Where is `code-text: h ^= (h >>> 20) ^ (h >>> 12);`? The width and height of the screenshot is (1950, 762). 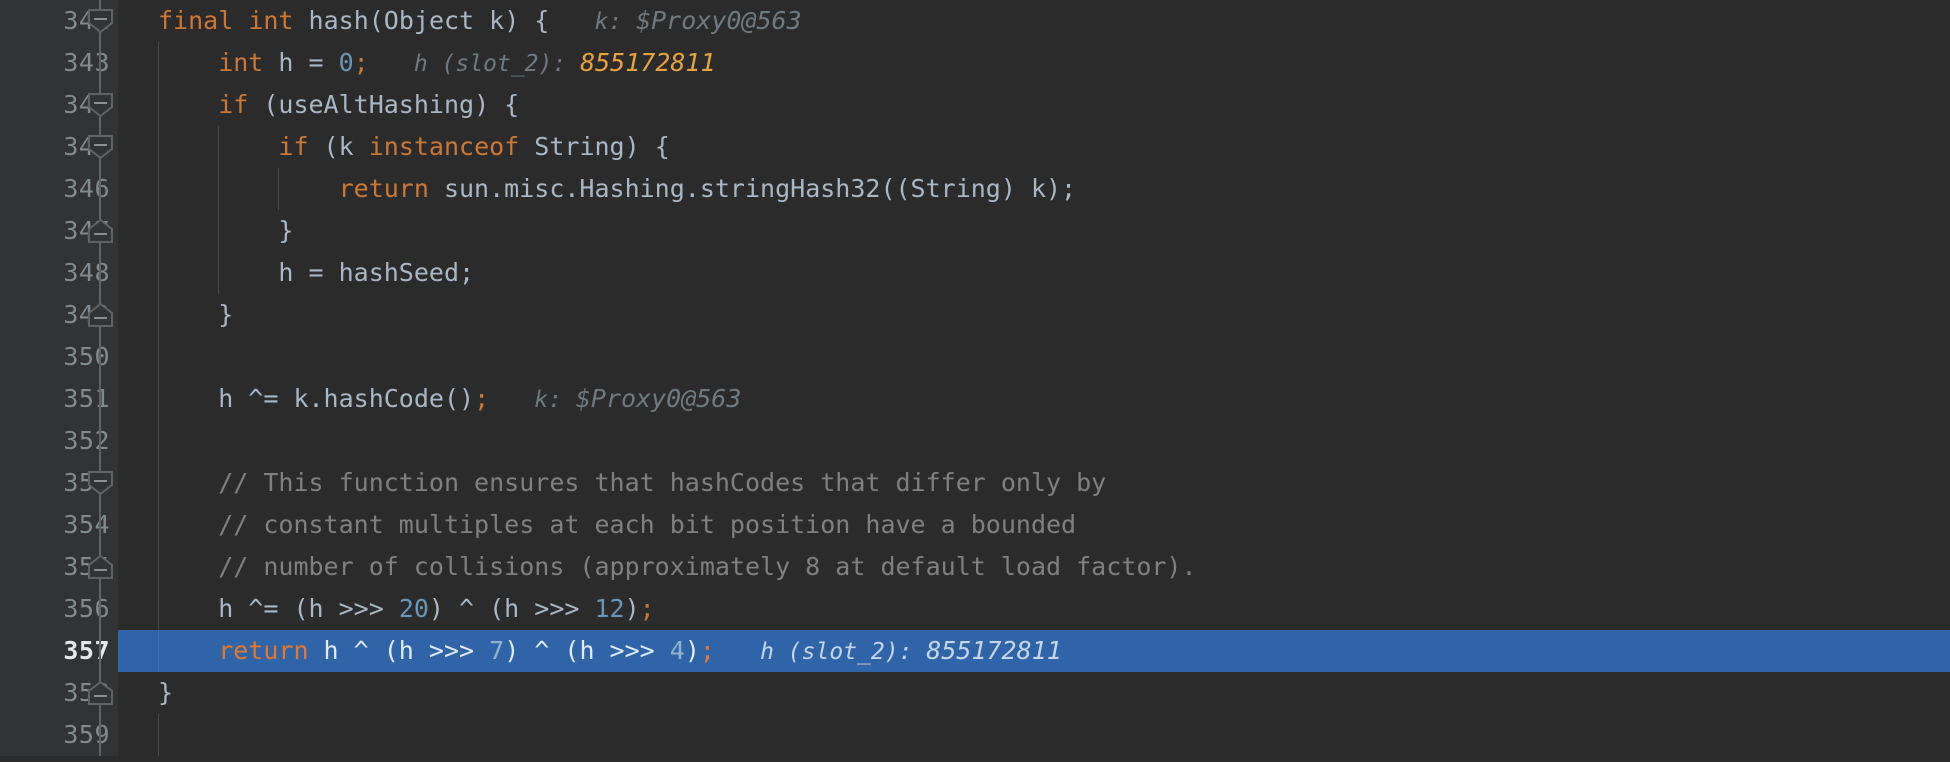
code-text: h ^= (h >>> 20) ^ (h >>> 12); is located at coordinates (406, 609).